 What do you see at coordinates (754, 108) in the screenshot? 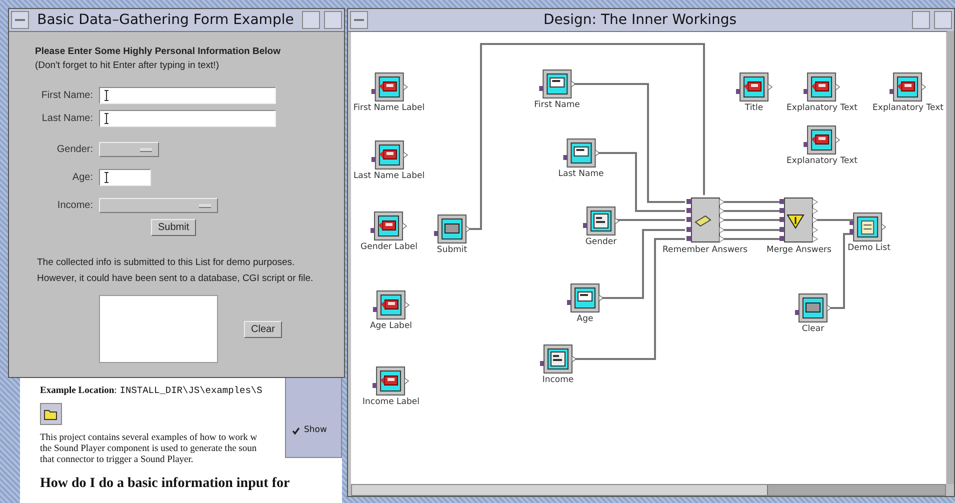
I see `component-label: Title` at bounding box center [754, 108].